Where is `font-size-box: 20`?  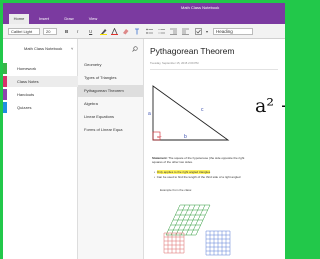
font-size-box: 20 is located at coordinates (50, 31).